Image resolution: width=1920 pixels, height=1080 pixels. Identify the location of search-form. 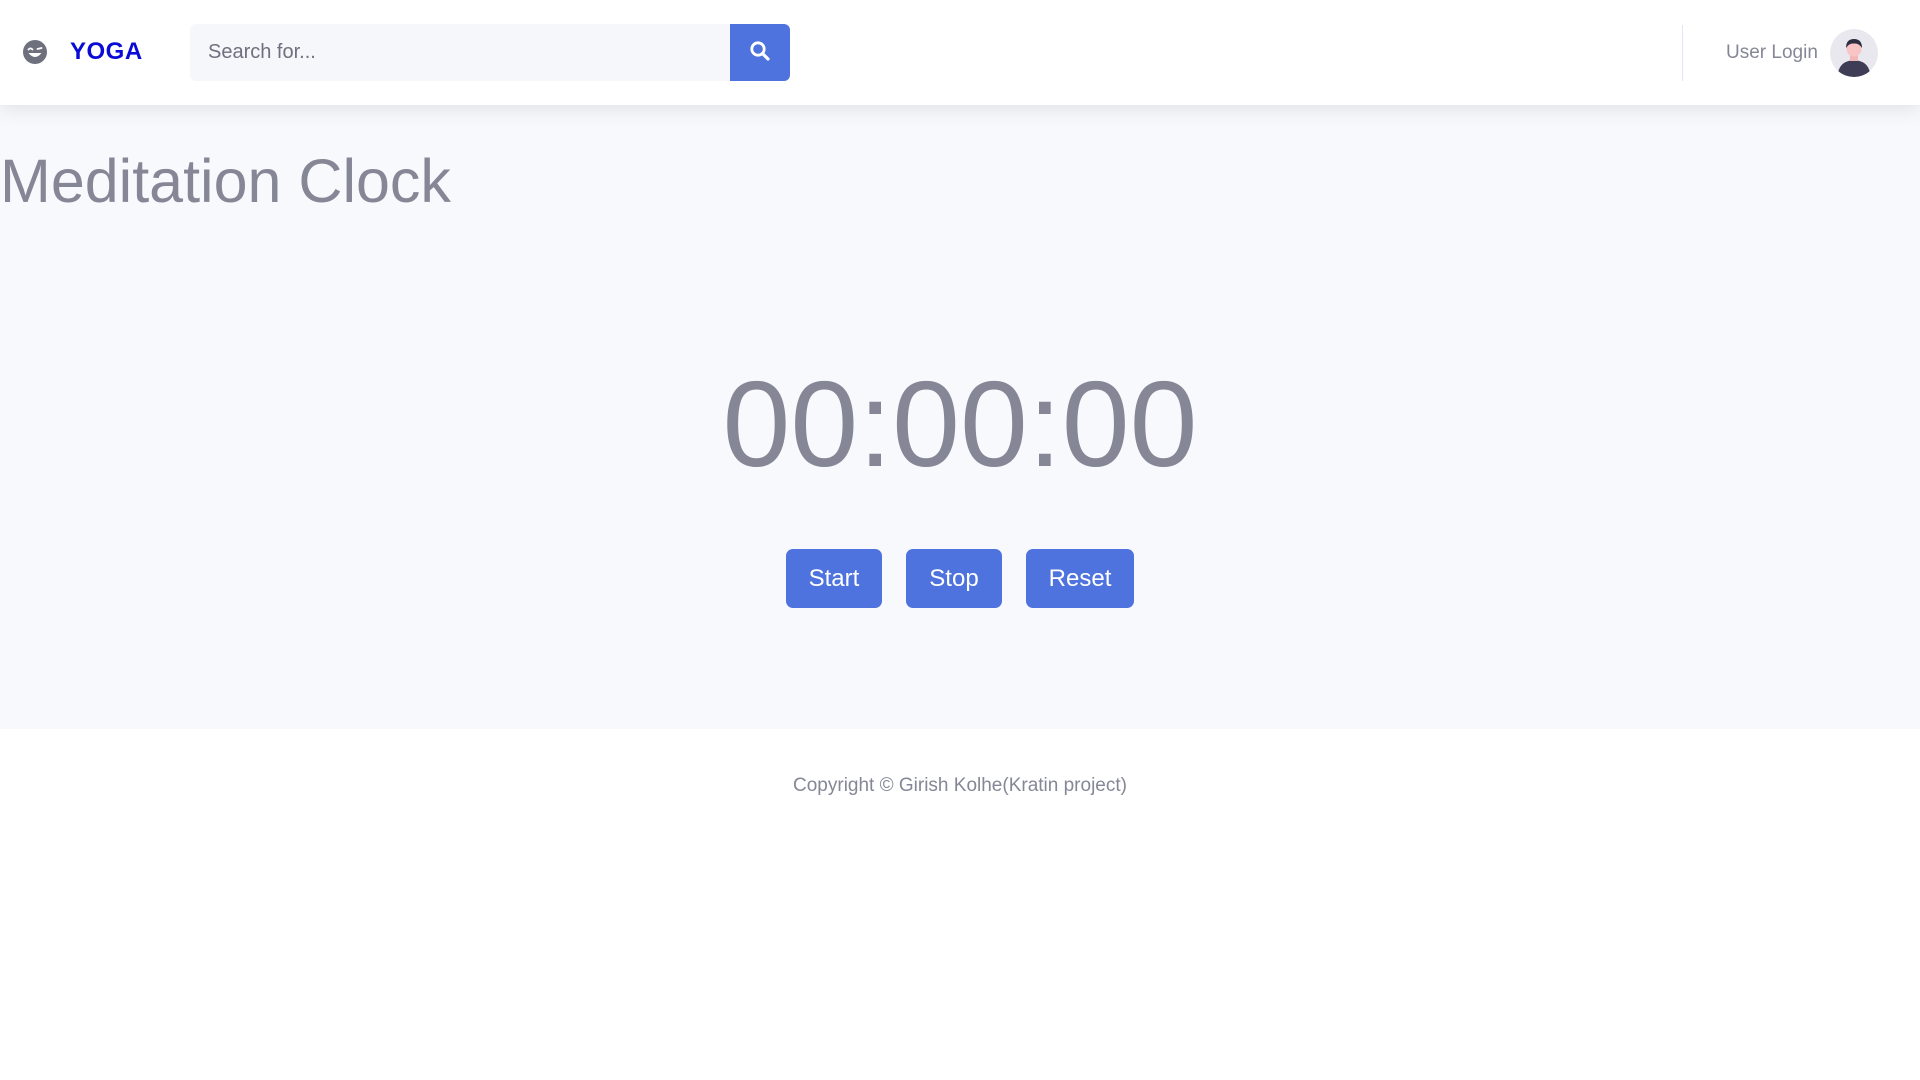
(490, 52).